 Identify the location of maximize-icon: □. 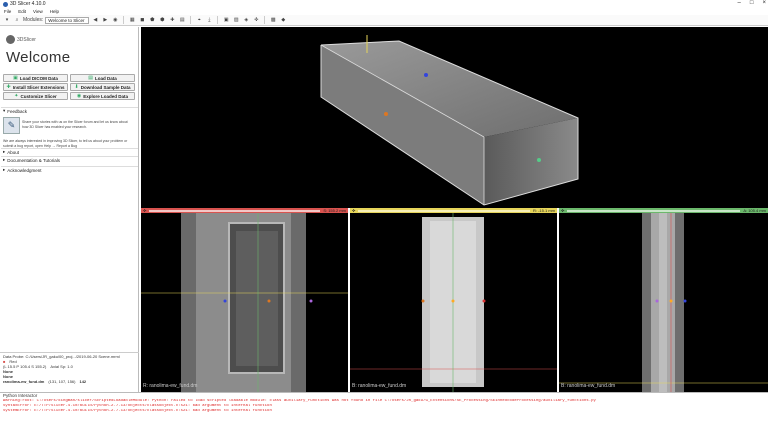
(752, 3).